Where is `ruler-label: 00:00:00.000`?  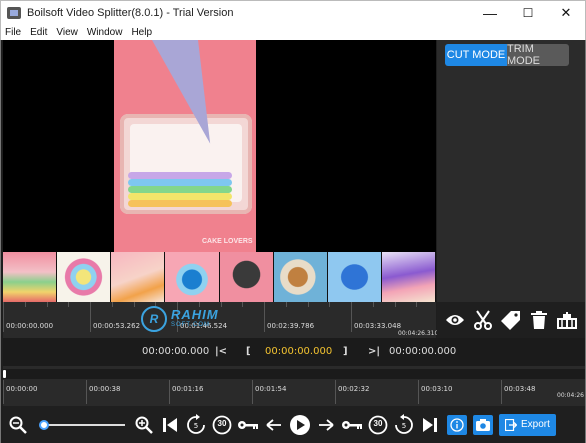 ruler-label: 00:00:00.000 is located at coordinates (30, 326).